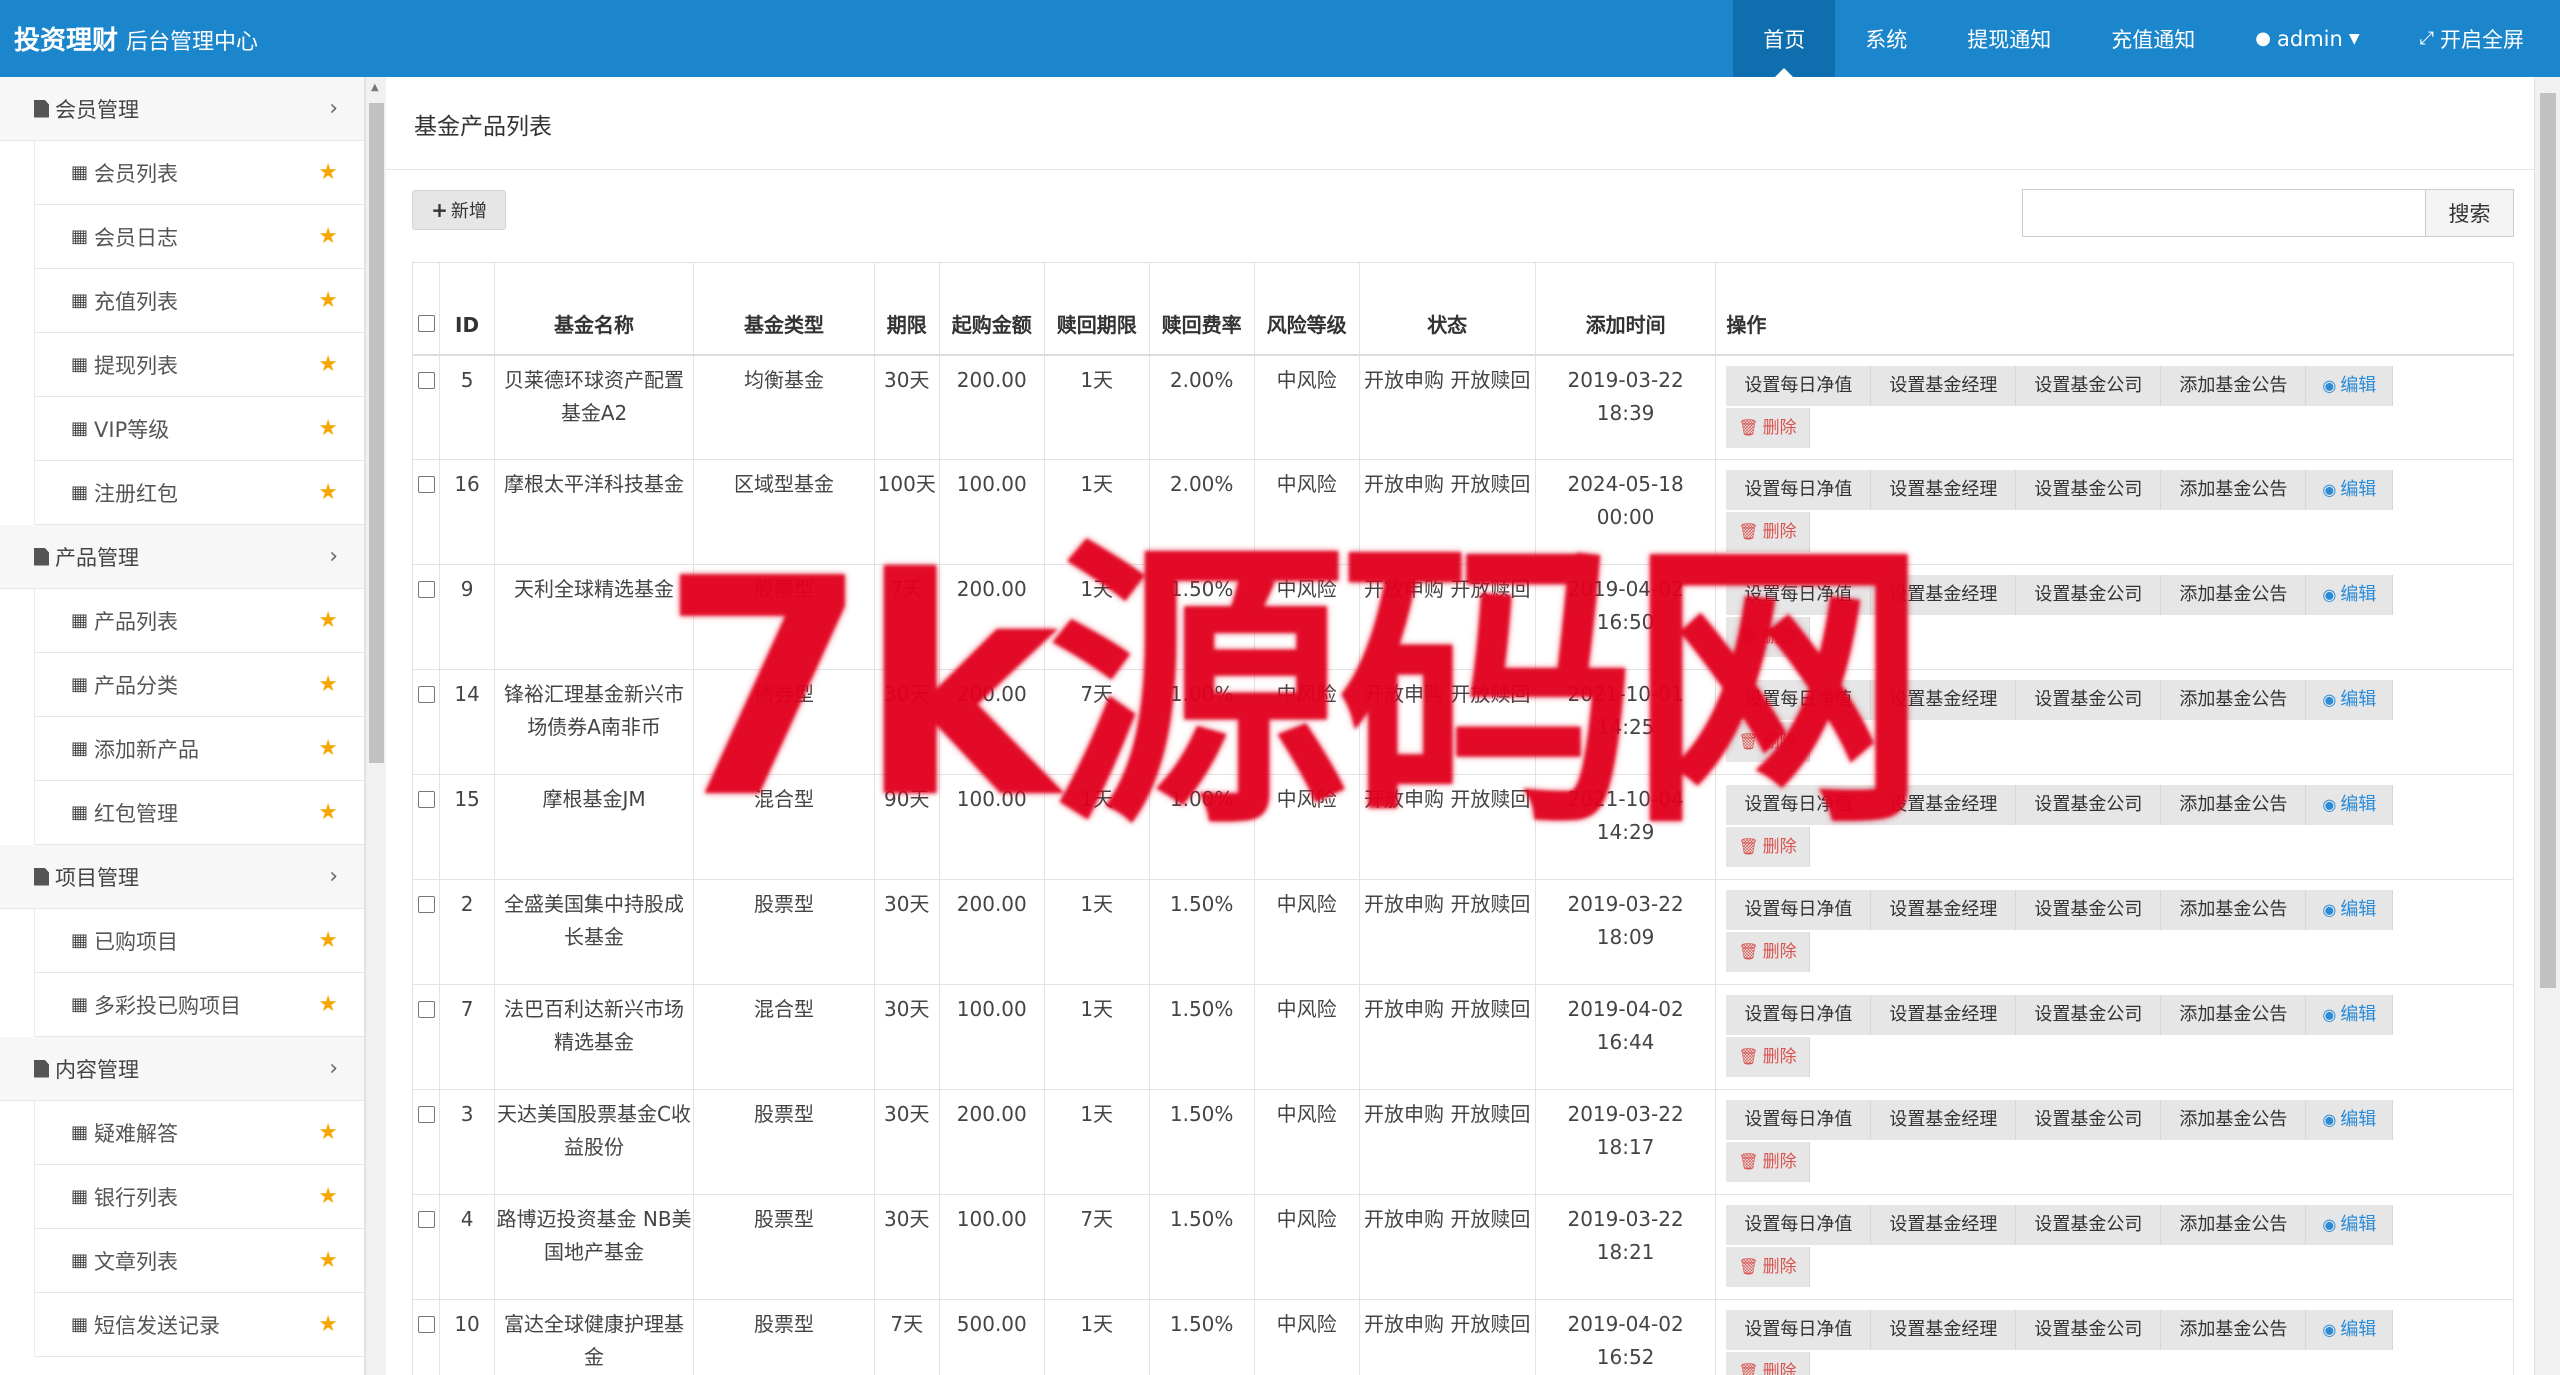 The image size is (2560, 1375). What do you see at coordinates (1306, 309) in the screenshot?
I see `col-risk: 风险等级` at bounding box center [1306, 309].